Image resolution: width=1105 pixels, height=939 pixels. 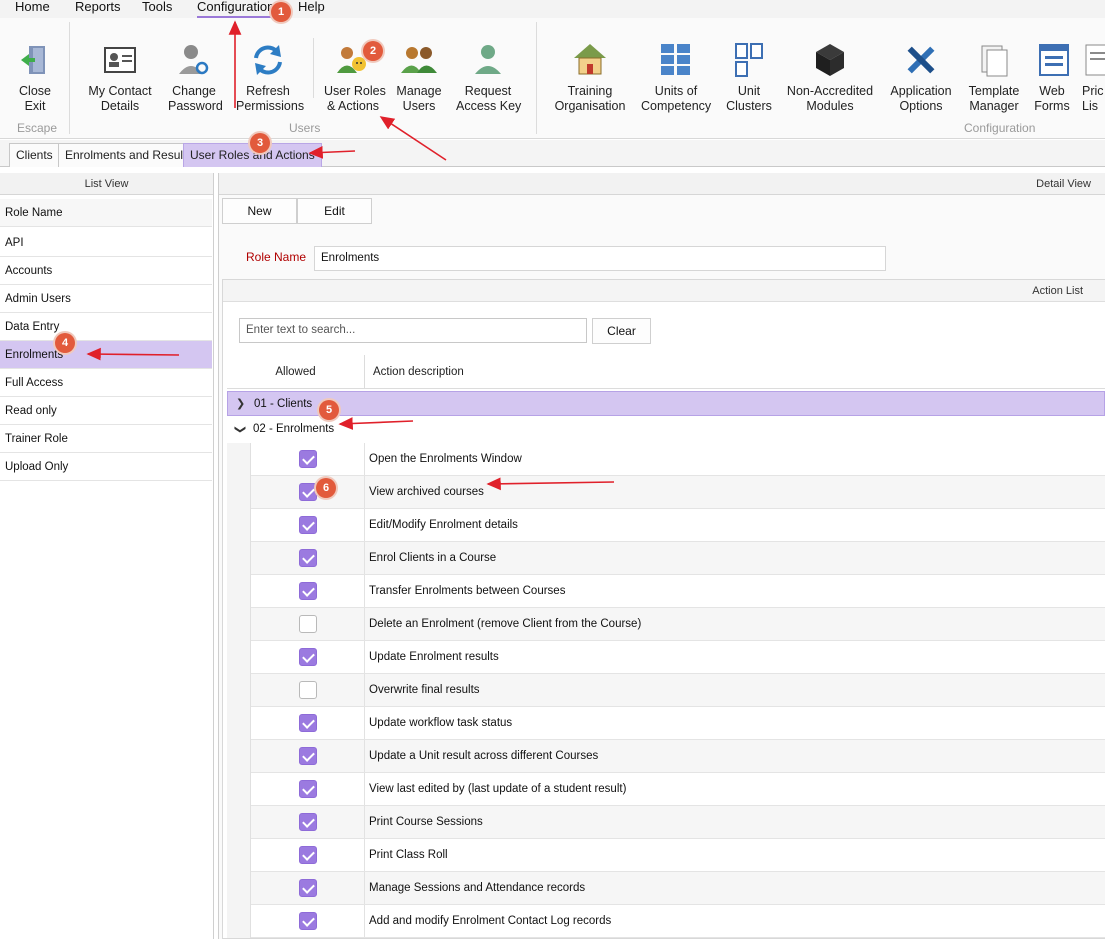 What do you see at coordinates (35, 77) in the screenshot?
I see `close-exit-button: Close Exit` at bounding box center [35, 77].